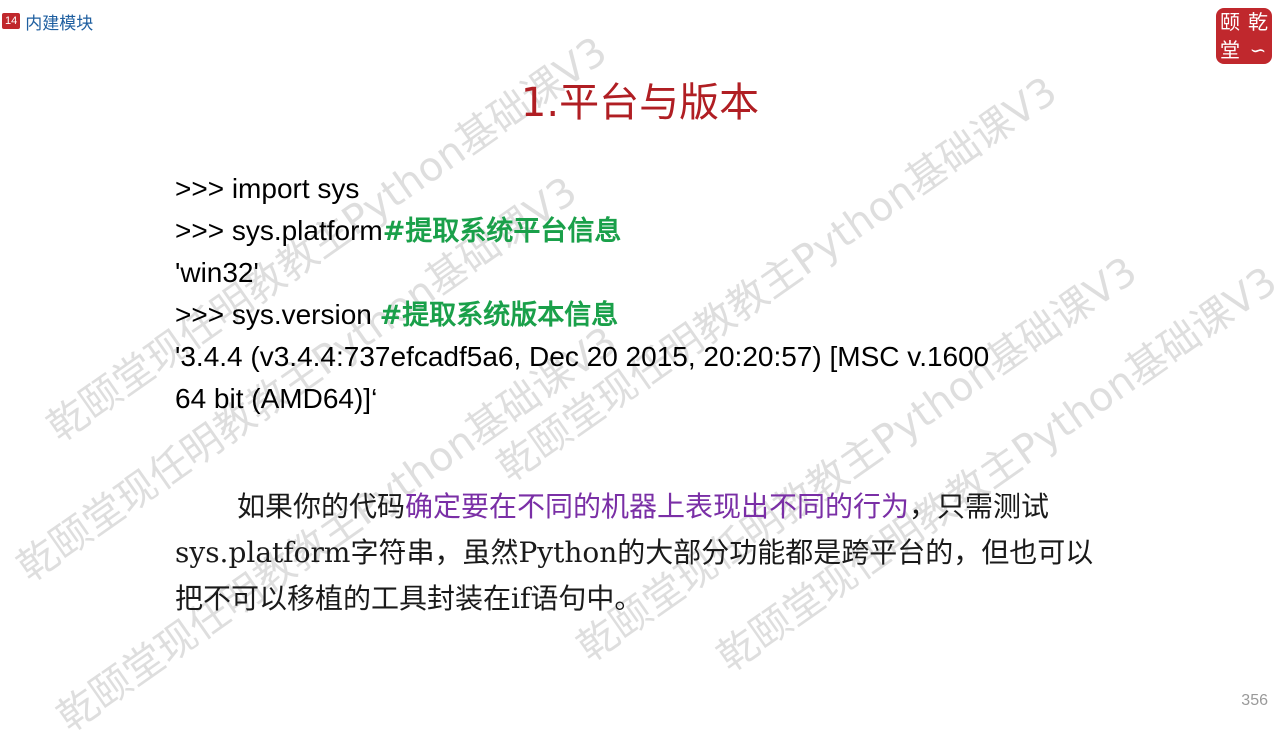 This screenshot has width=1280, height=743. Describe the element at coordinates (655, 315) in the screenshot. I see `code-line: >>> sys.version #提取系统版本信息` at that location.